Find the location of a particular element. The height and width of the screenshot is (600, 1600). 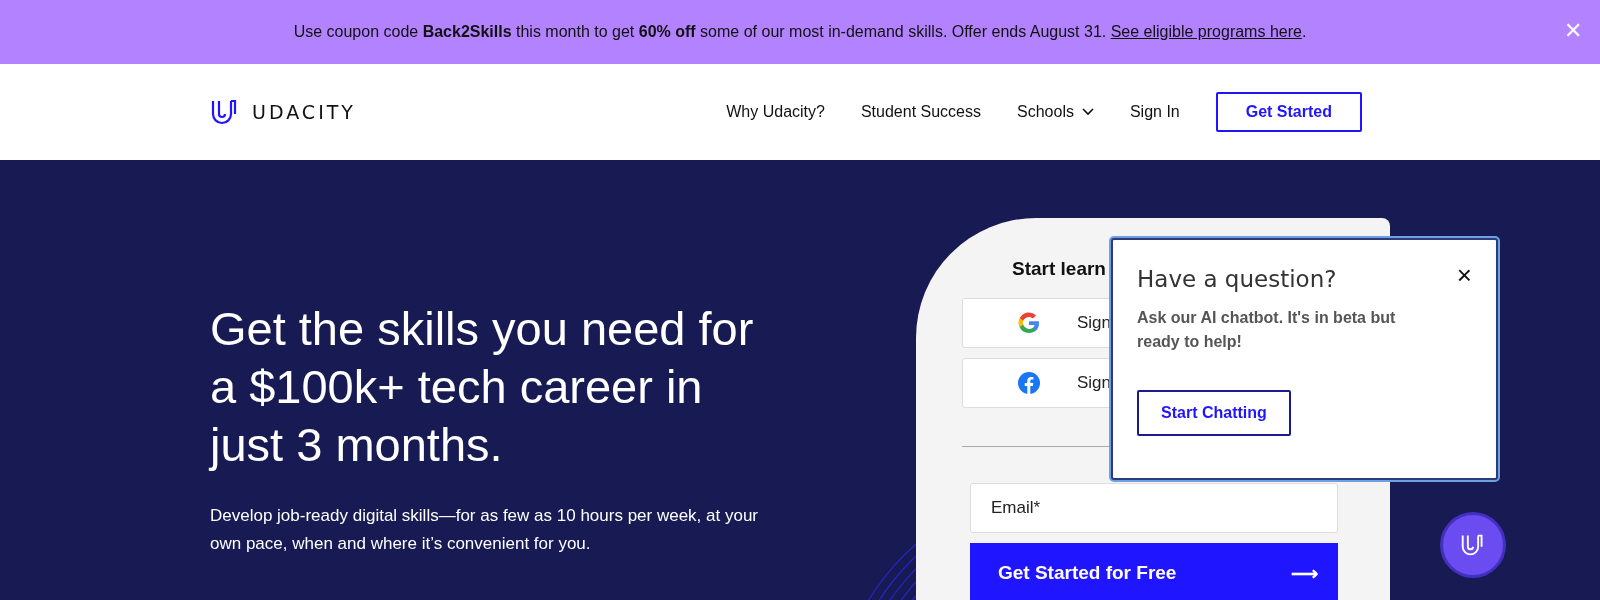

popup-title: Have a question? is located at coordinates (1237, 279).